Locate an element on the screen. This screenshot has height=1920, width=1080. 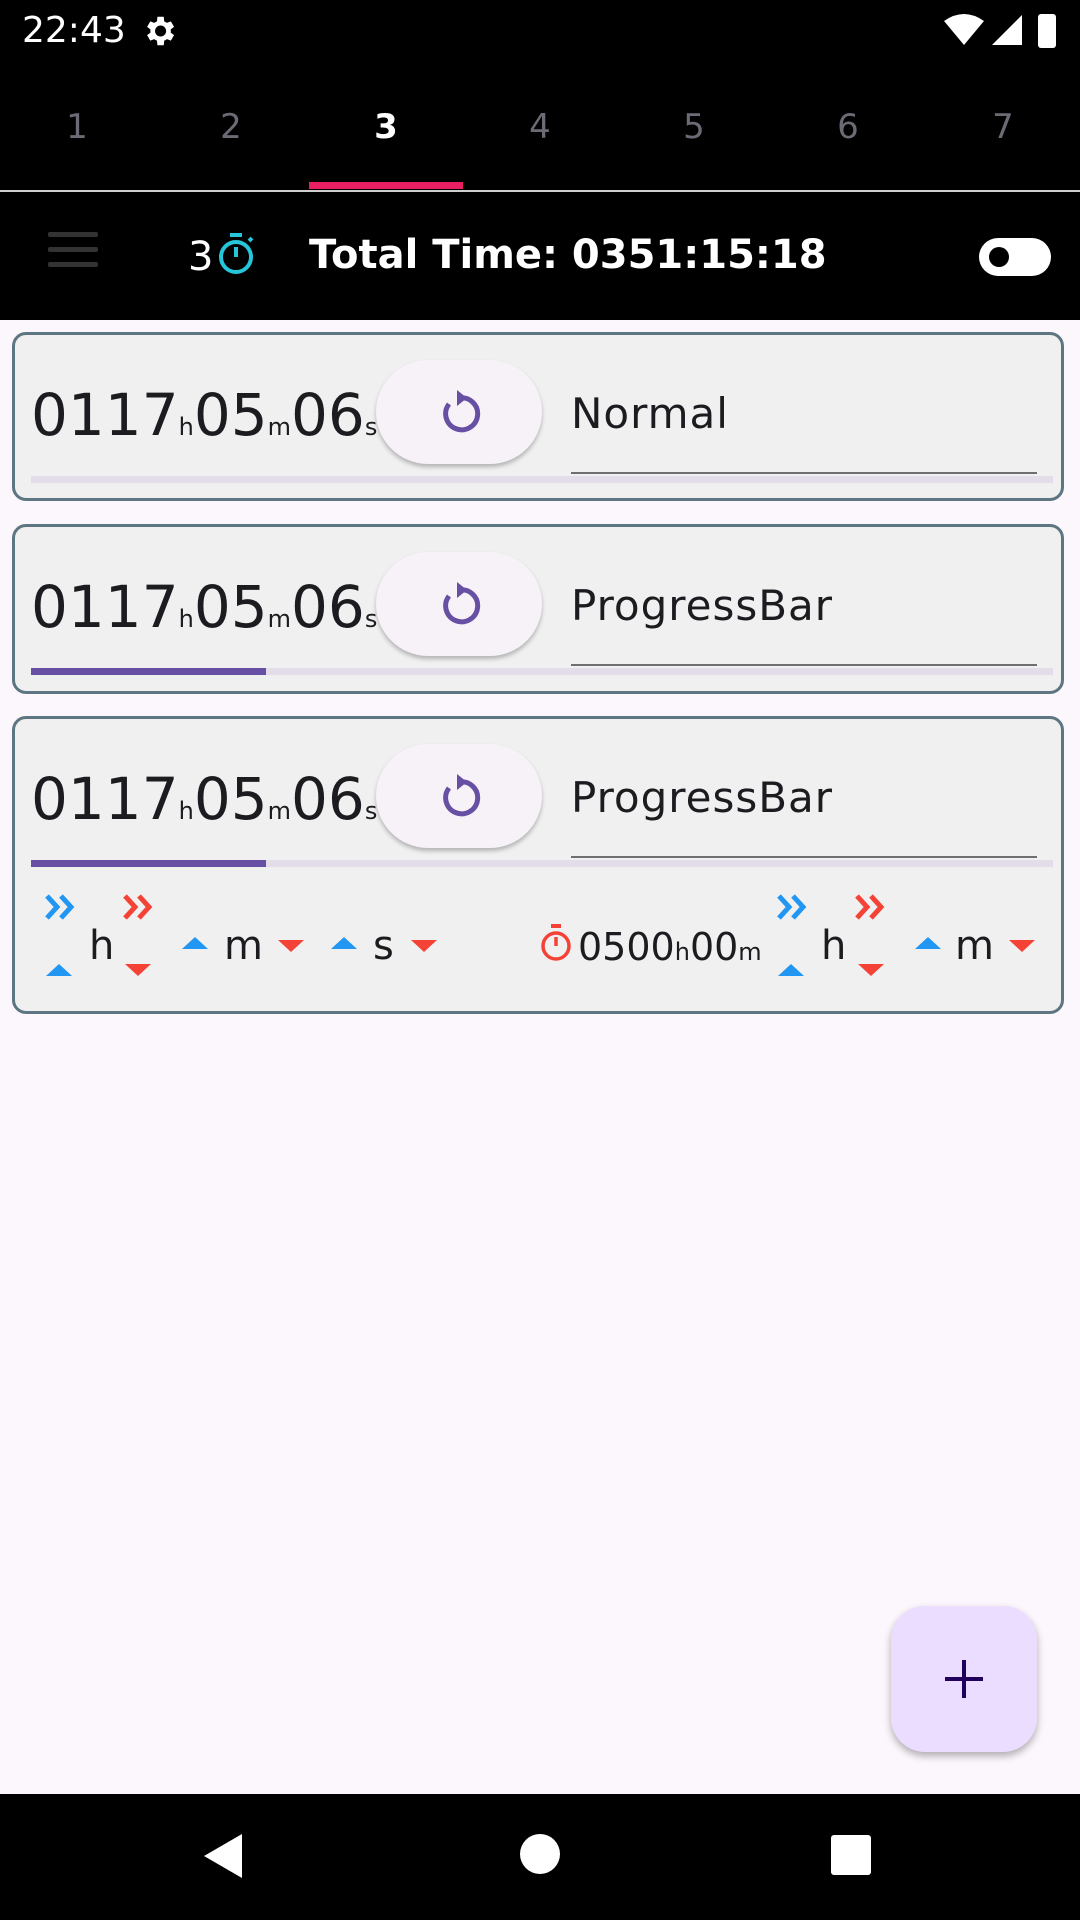
target-hours-unit: h is located at coordinates (682, 952).